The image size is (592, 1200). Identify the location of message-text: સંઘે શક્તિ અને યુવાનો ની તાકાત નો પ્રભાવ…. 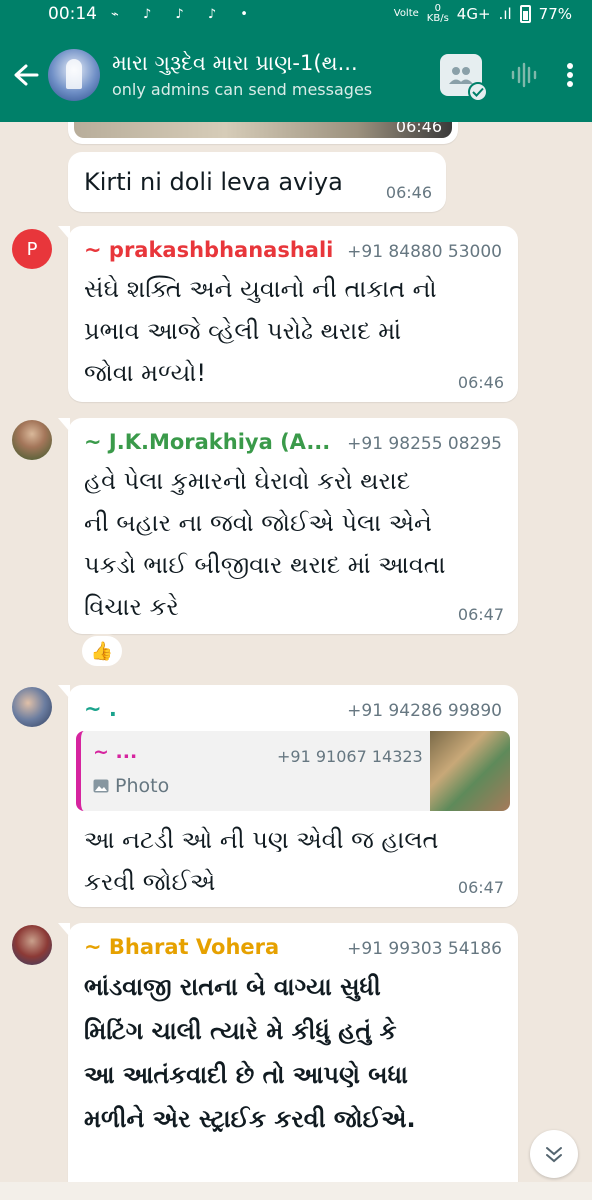
(260, 331).